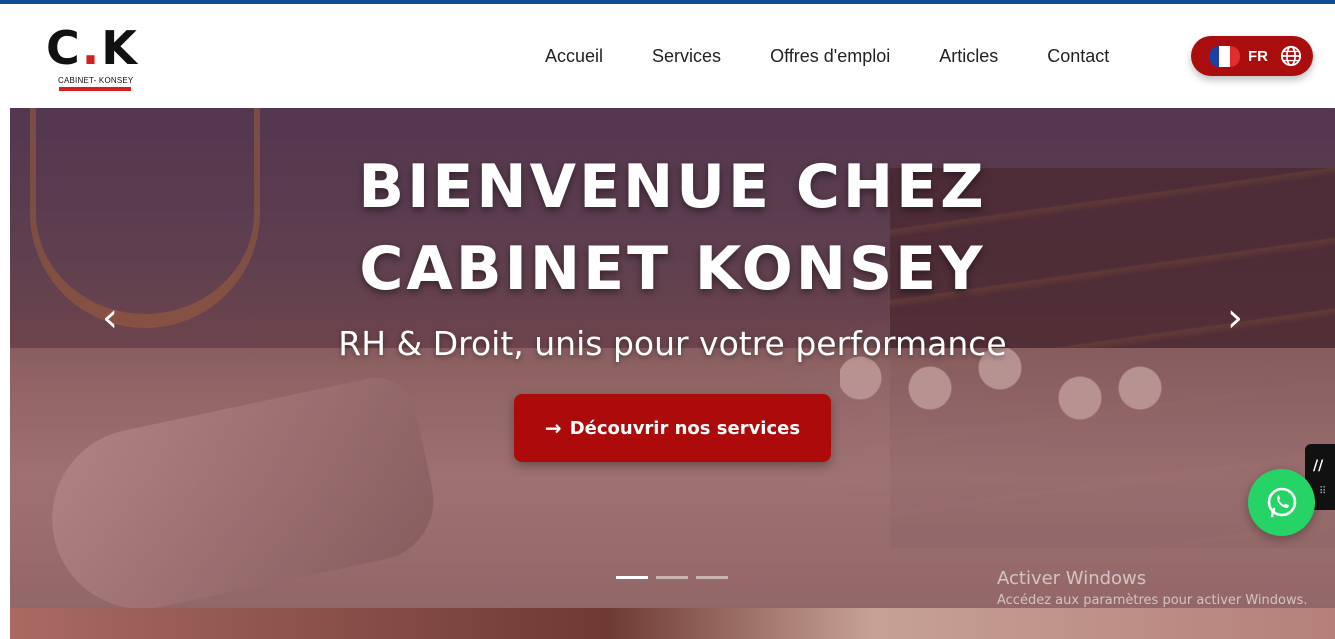 The width and height of the screenshot is (1335, 639). I want to click on watermark-line1: Activer Windows, so click(1072, 578).